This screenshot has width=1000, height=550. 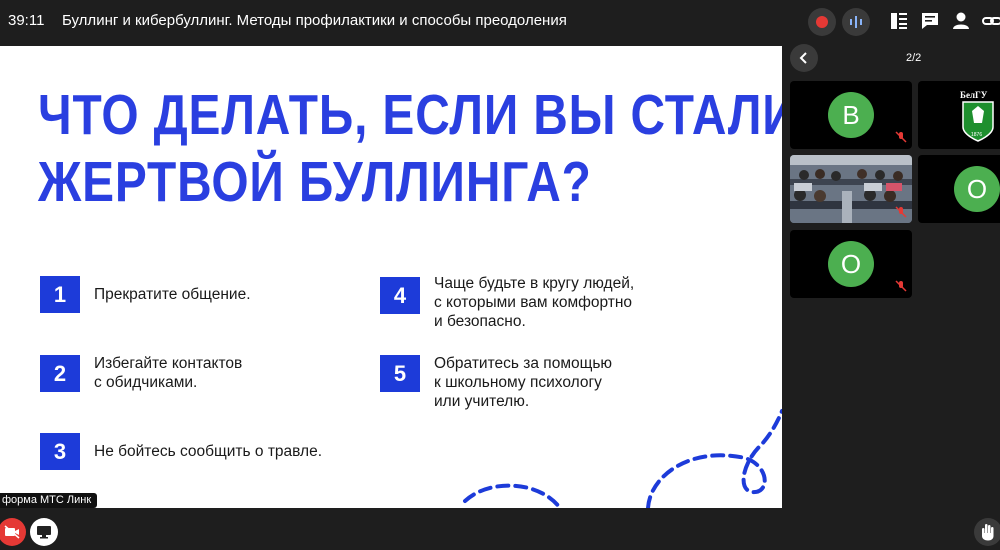 I want to click on participant-tile-video, so click(x=851, y=189).